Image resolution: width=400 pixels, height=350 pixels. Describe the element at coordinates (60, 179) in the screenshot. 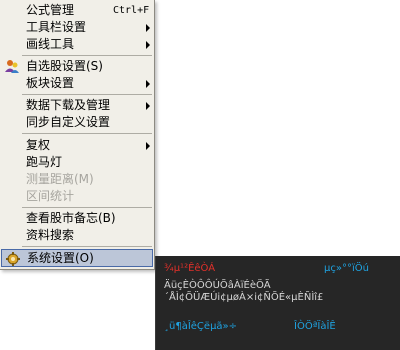

I see `menu-item-label: 测量距离(M)` at that location.